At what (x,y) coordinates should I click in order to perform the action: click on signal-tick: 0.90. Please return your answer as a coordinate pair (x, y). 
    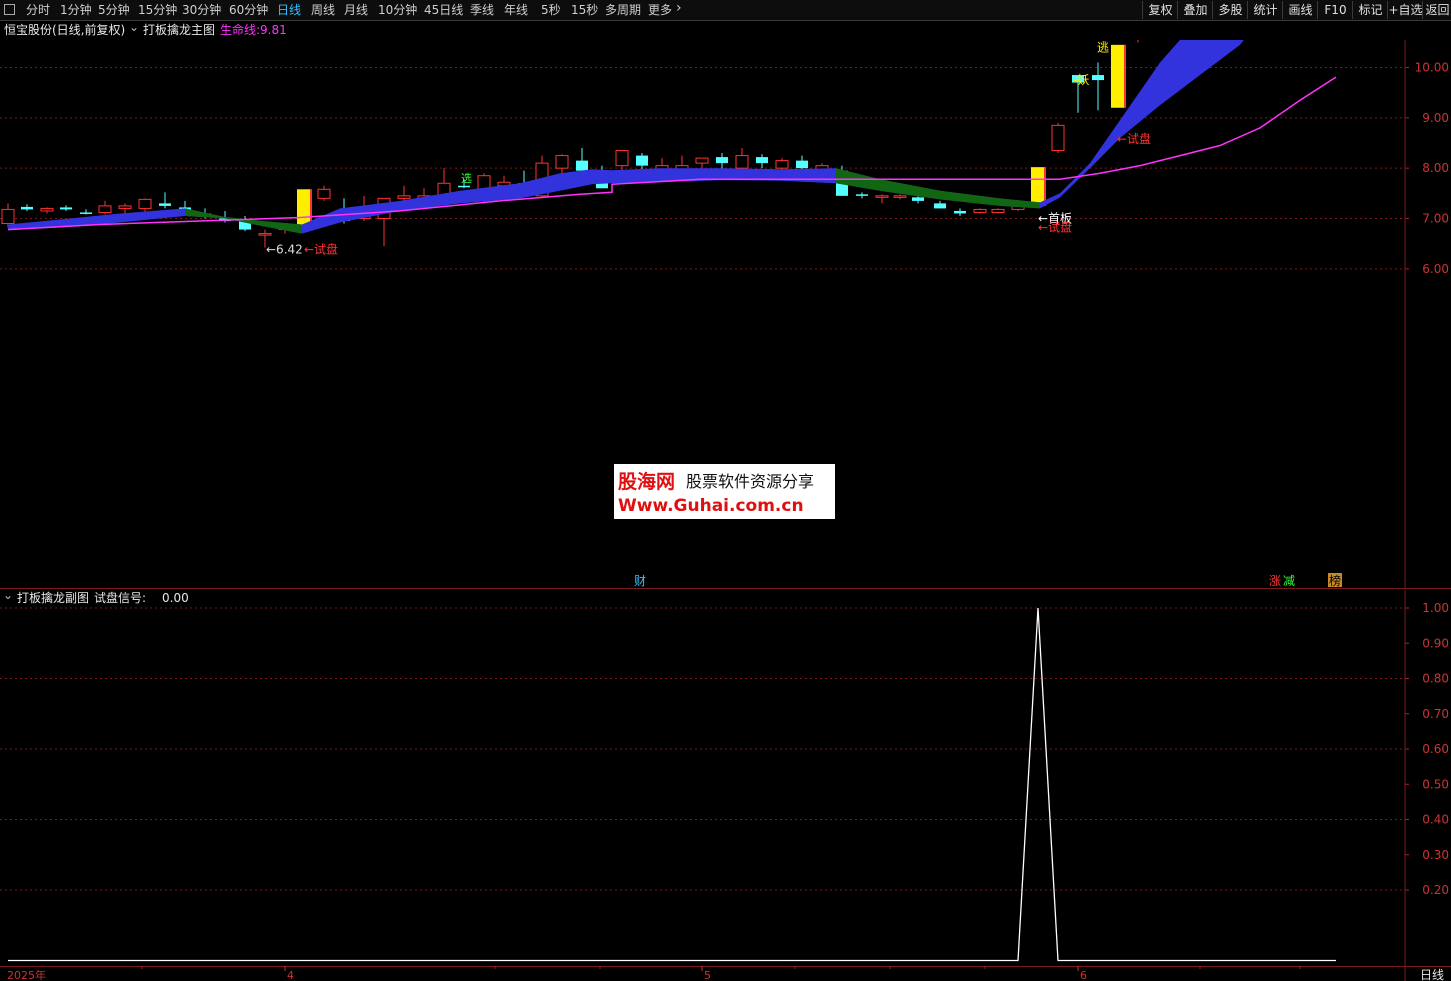
    Looking at the image, I should click on (1435, 643).